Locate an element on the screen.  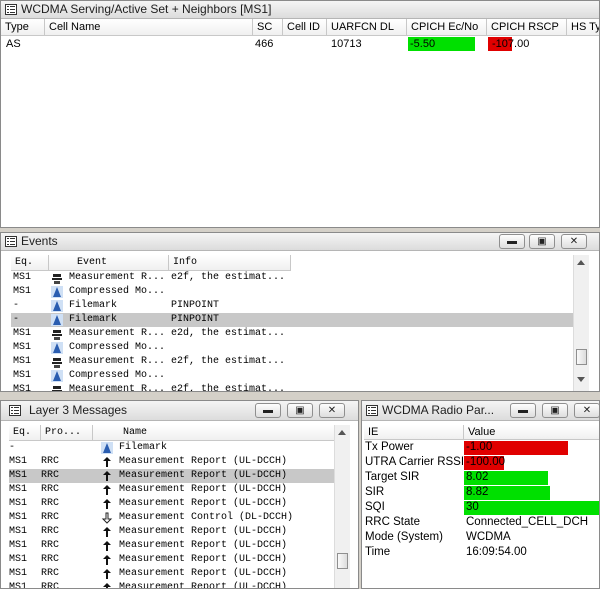
col-rscp: CPICH RSCP is located at coordinates (527, 27).